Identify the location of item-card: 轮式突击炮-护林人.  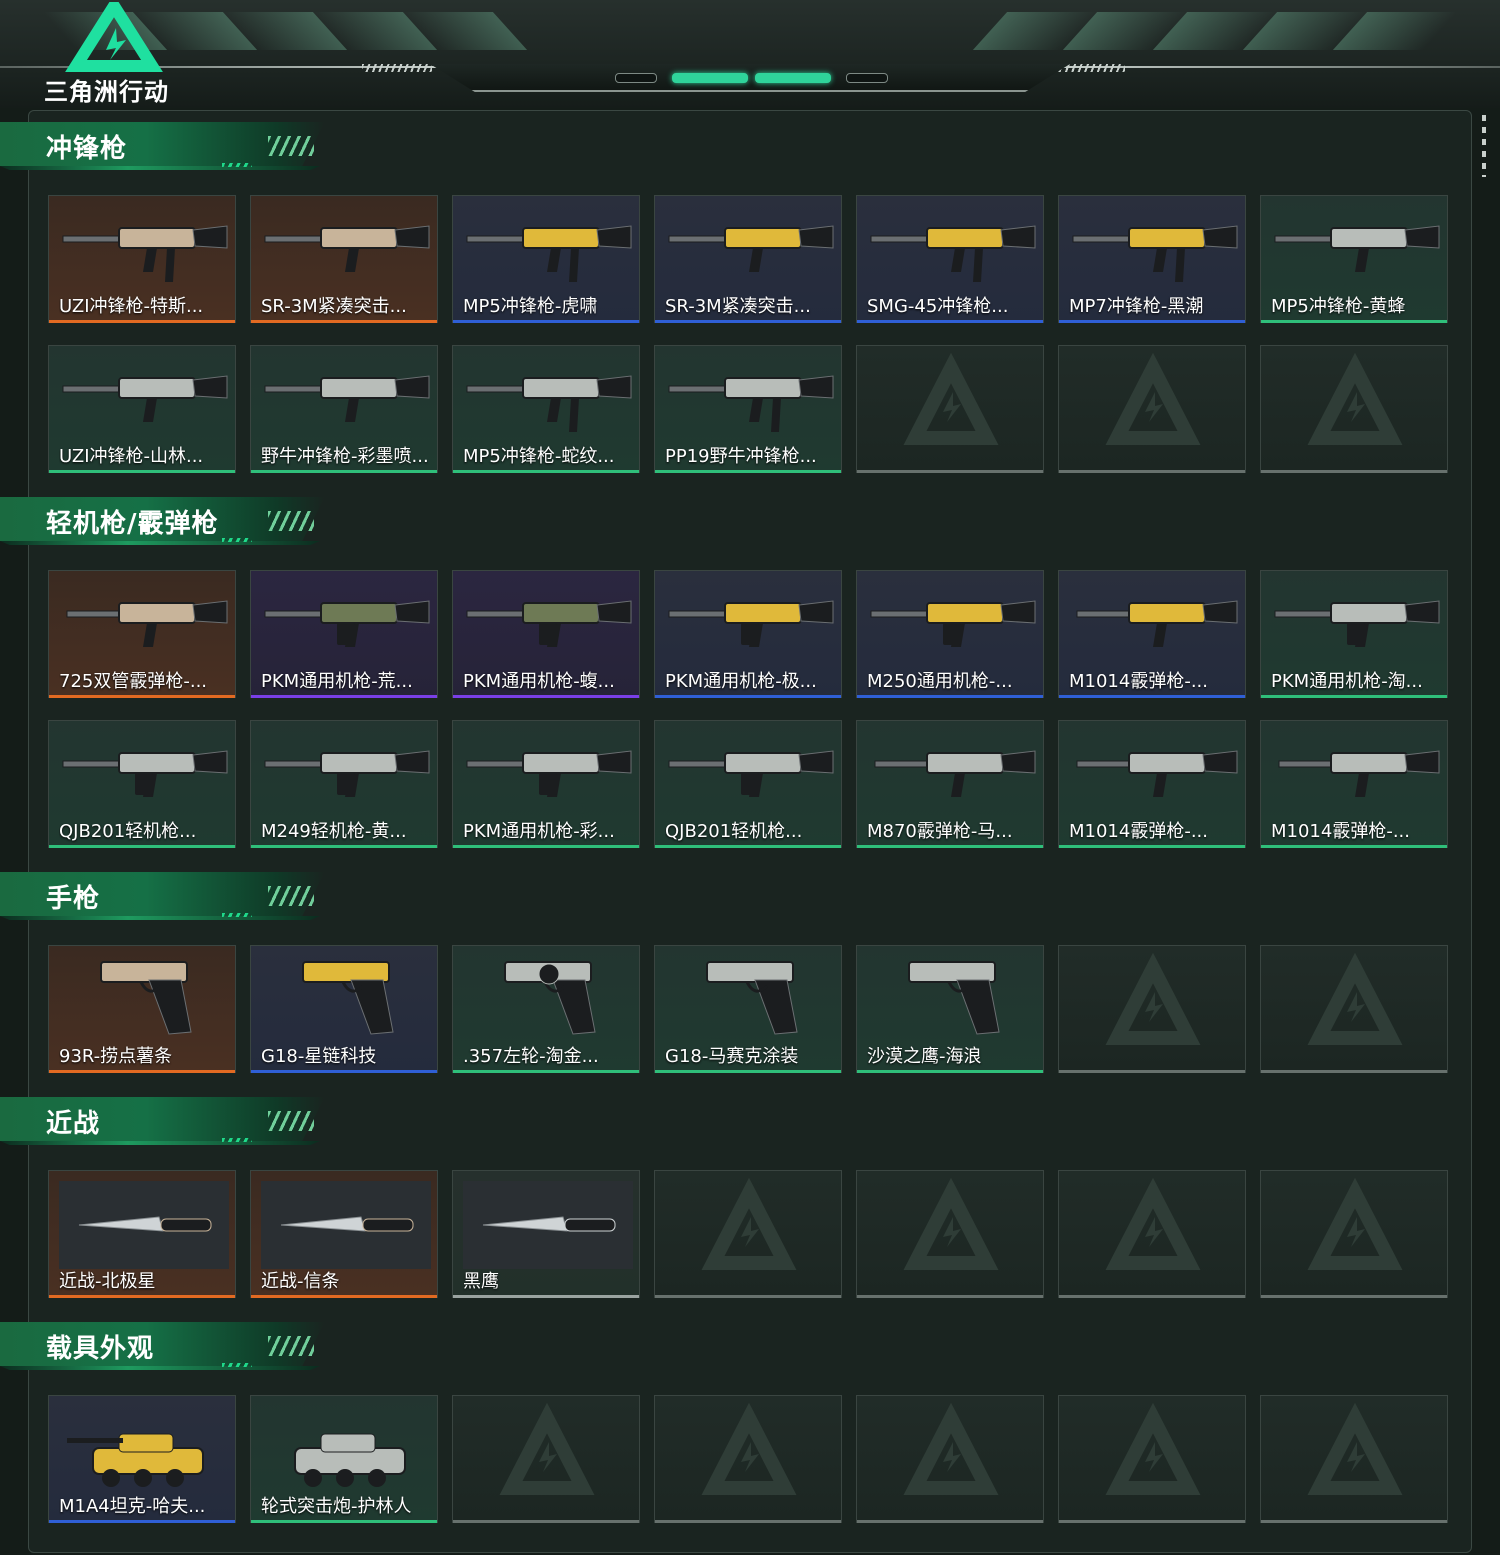
(344, 1459).